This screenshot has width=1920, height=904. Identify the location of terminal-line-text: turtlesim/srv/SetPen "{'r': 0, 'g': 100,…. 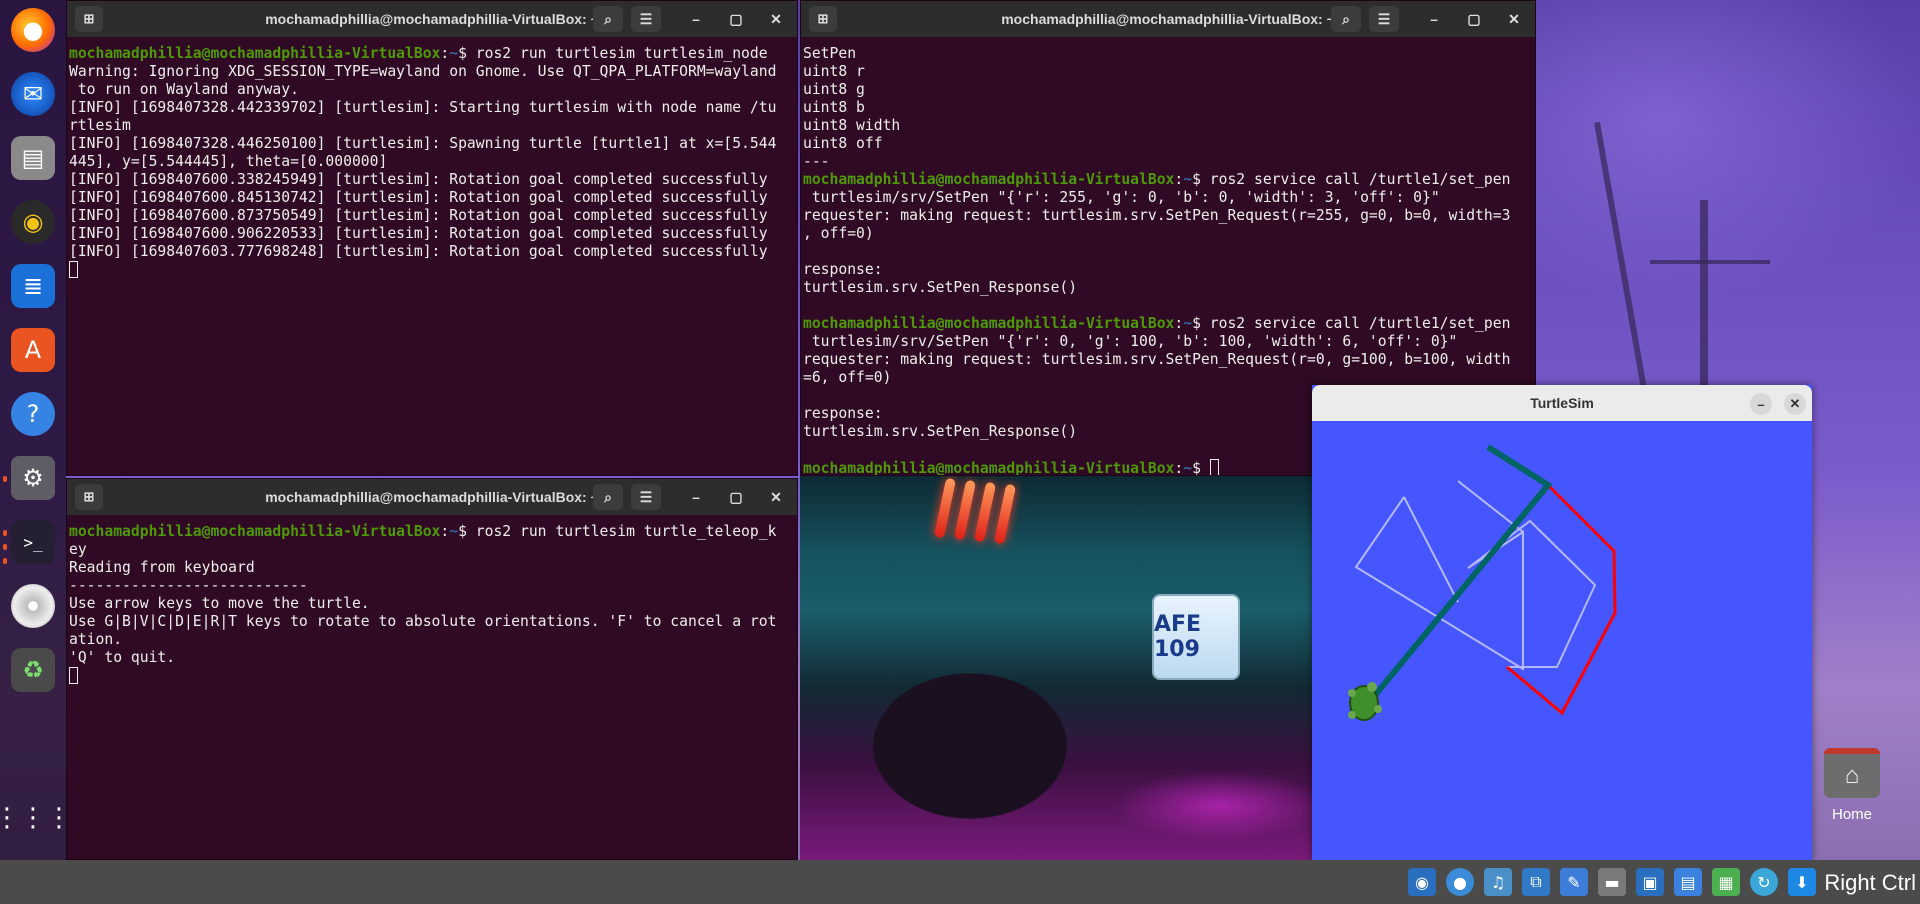
(1130, 341).